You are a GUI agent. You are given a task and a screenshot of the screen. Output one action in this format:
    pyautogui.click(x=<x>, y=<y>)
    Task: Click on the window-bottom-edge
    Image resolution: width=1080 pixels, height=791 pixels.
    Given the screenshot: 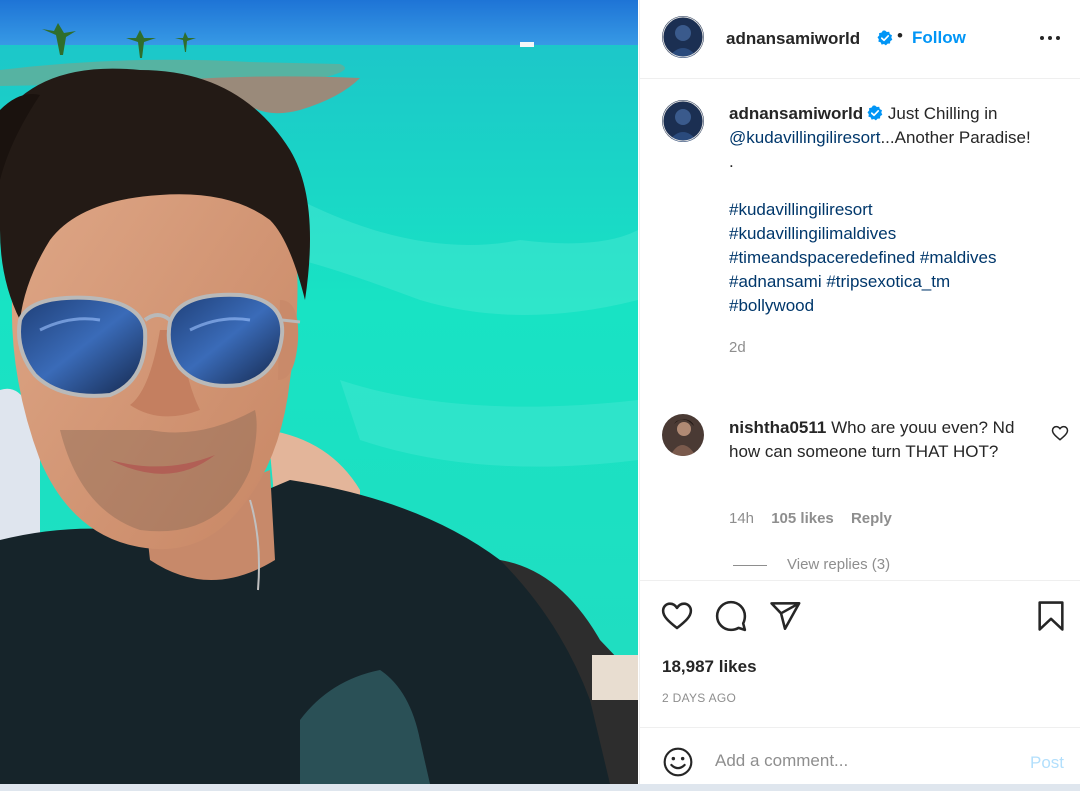 What is the action you would take?
    pyautogui.click(x=540, y=787)
    